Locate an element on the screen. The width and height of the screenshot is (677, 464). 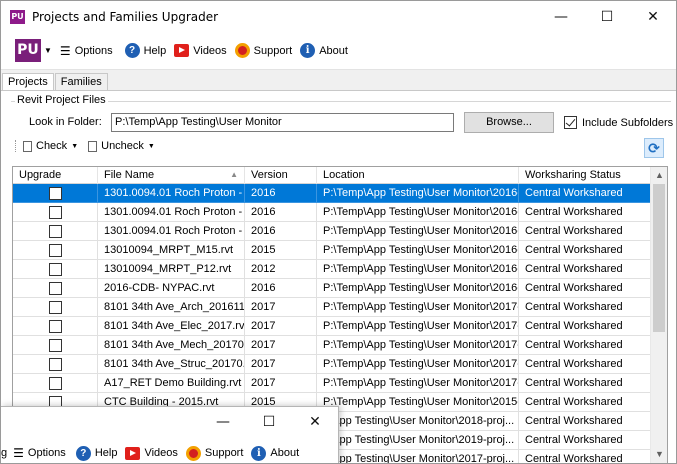
uncheck-dropdown: Uncheck ▼ is located at coordinates (121, 146).